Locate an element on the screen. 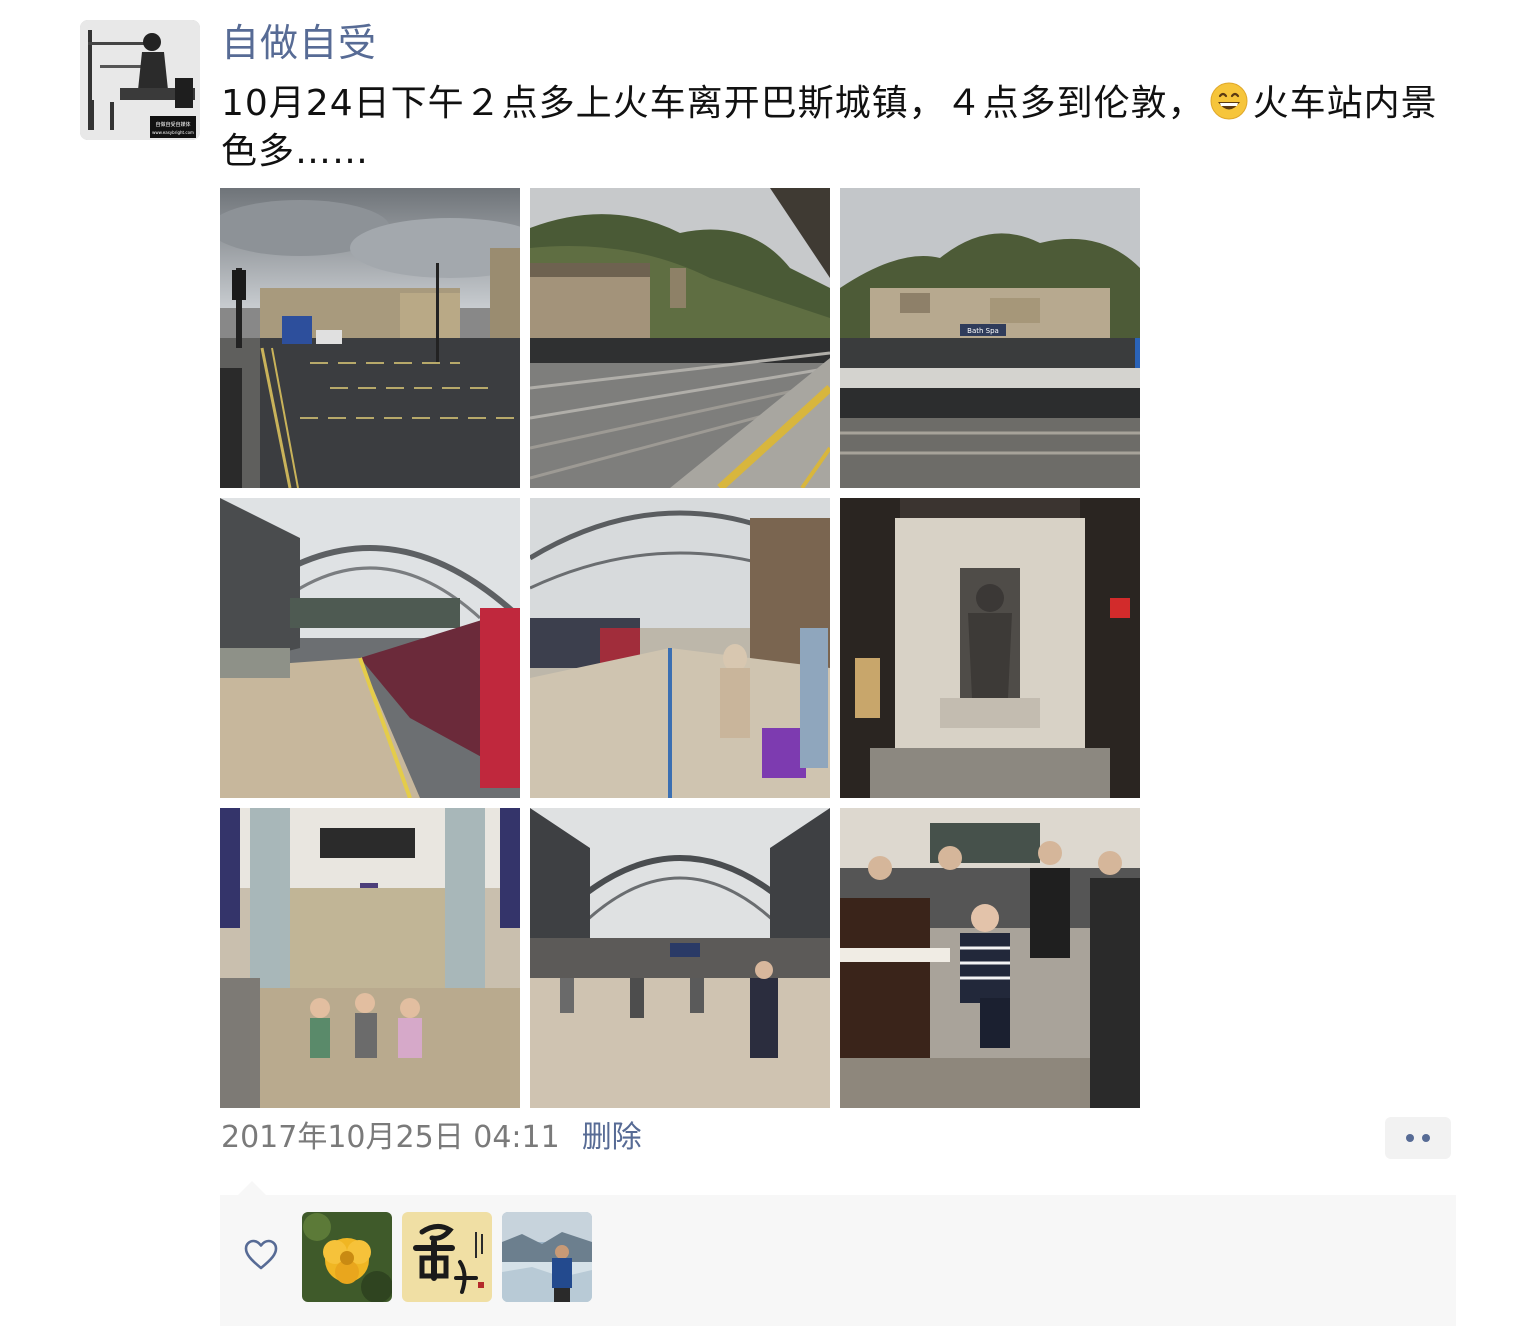  photo-concourse is located at coordinates (680, 958).